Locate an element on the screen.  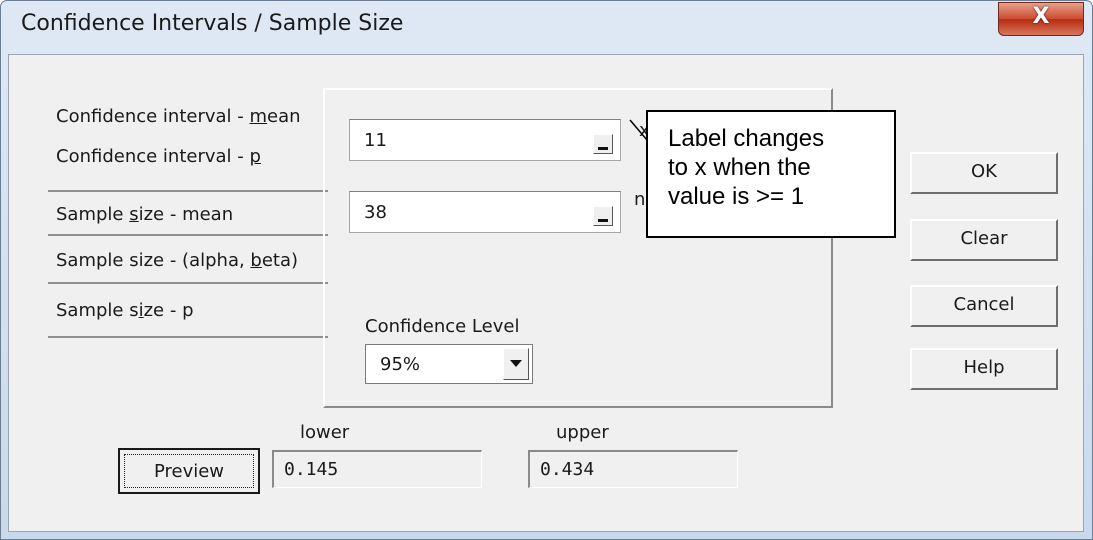
tab-mnemonic: m is located at coordinates (258, 116).